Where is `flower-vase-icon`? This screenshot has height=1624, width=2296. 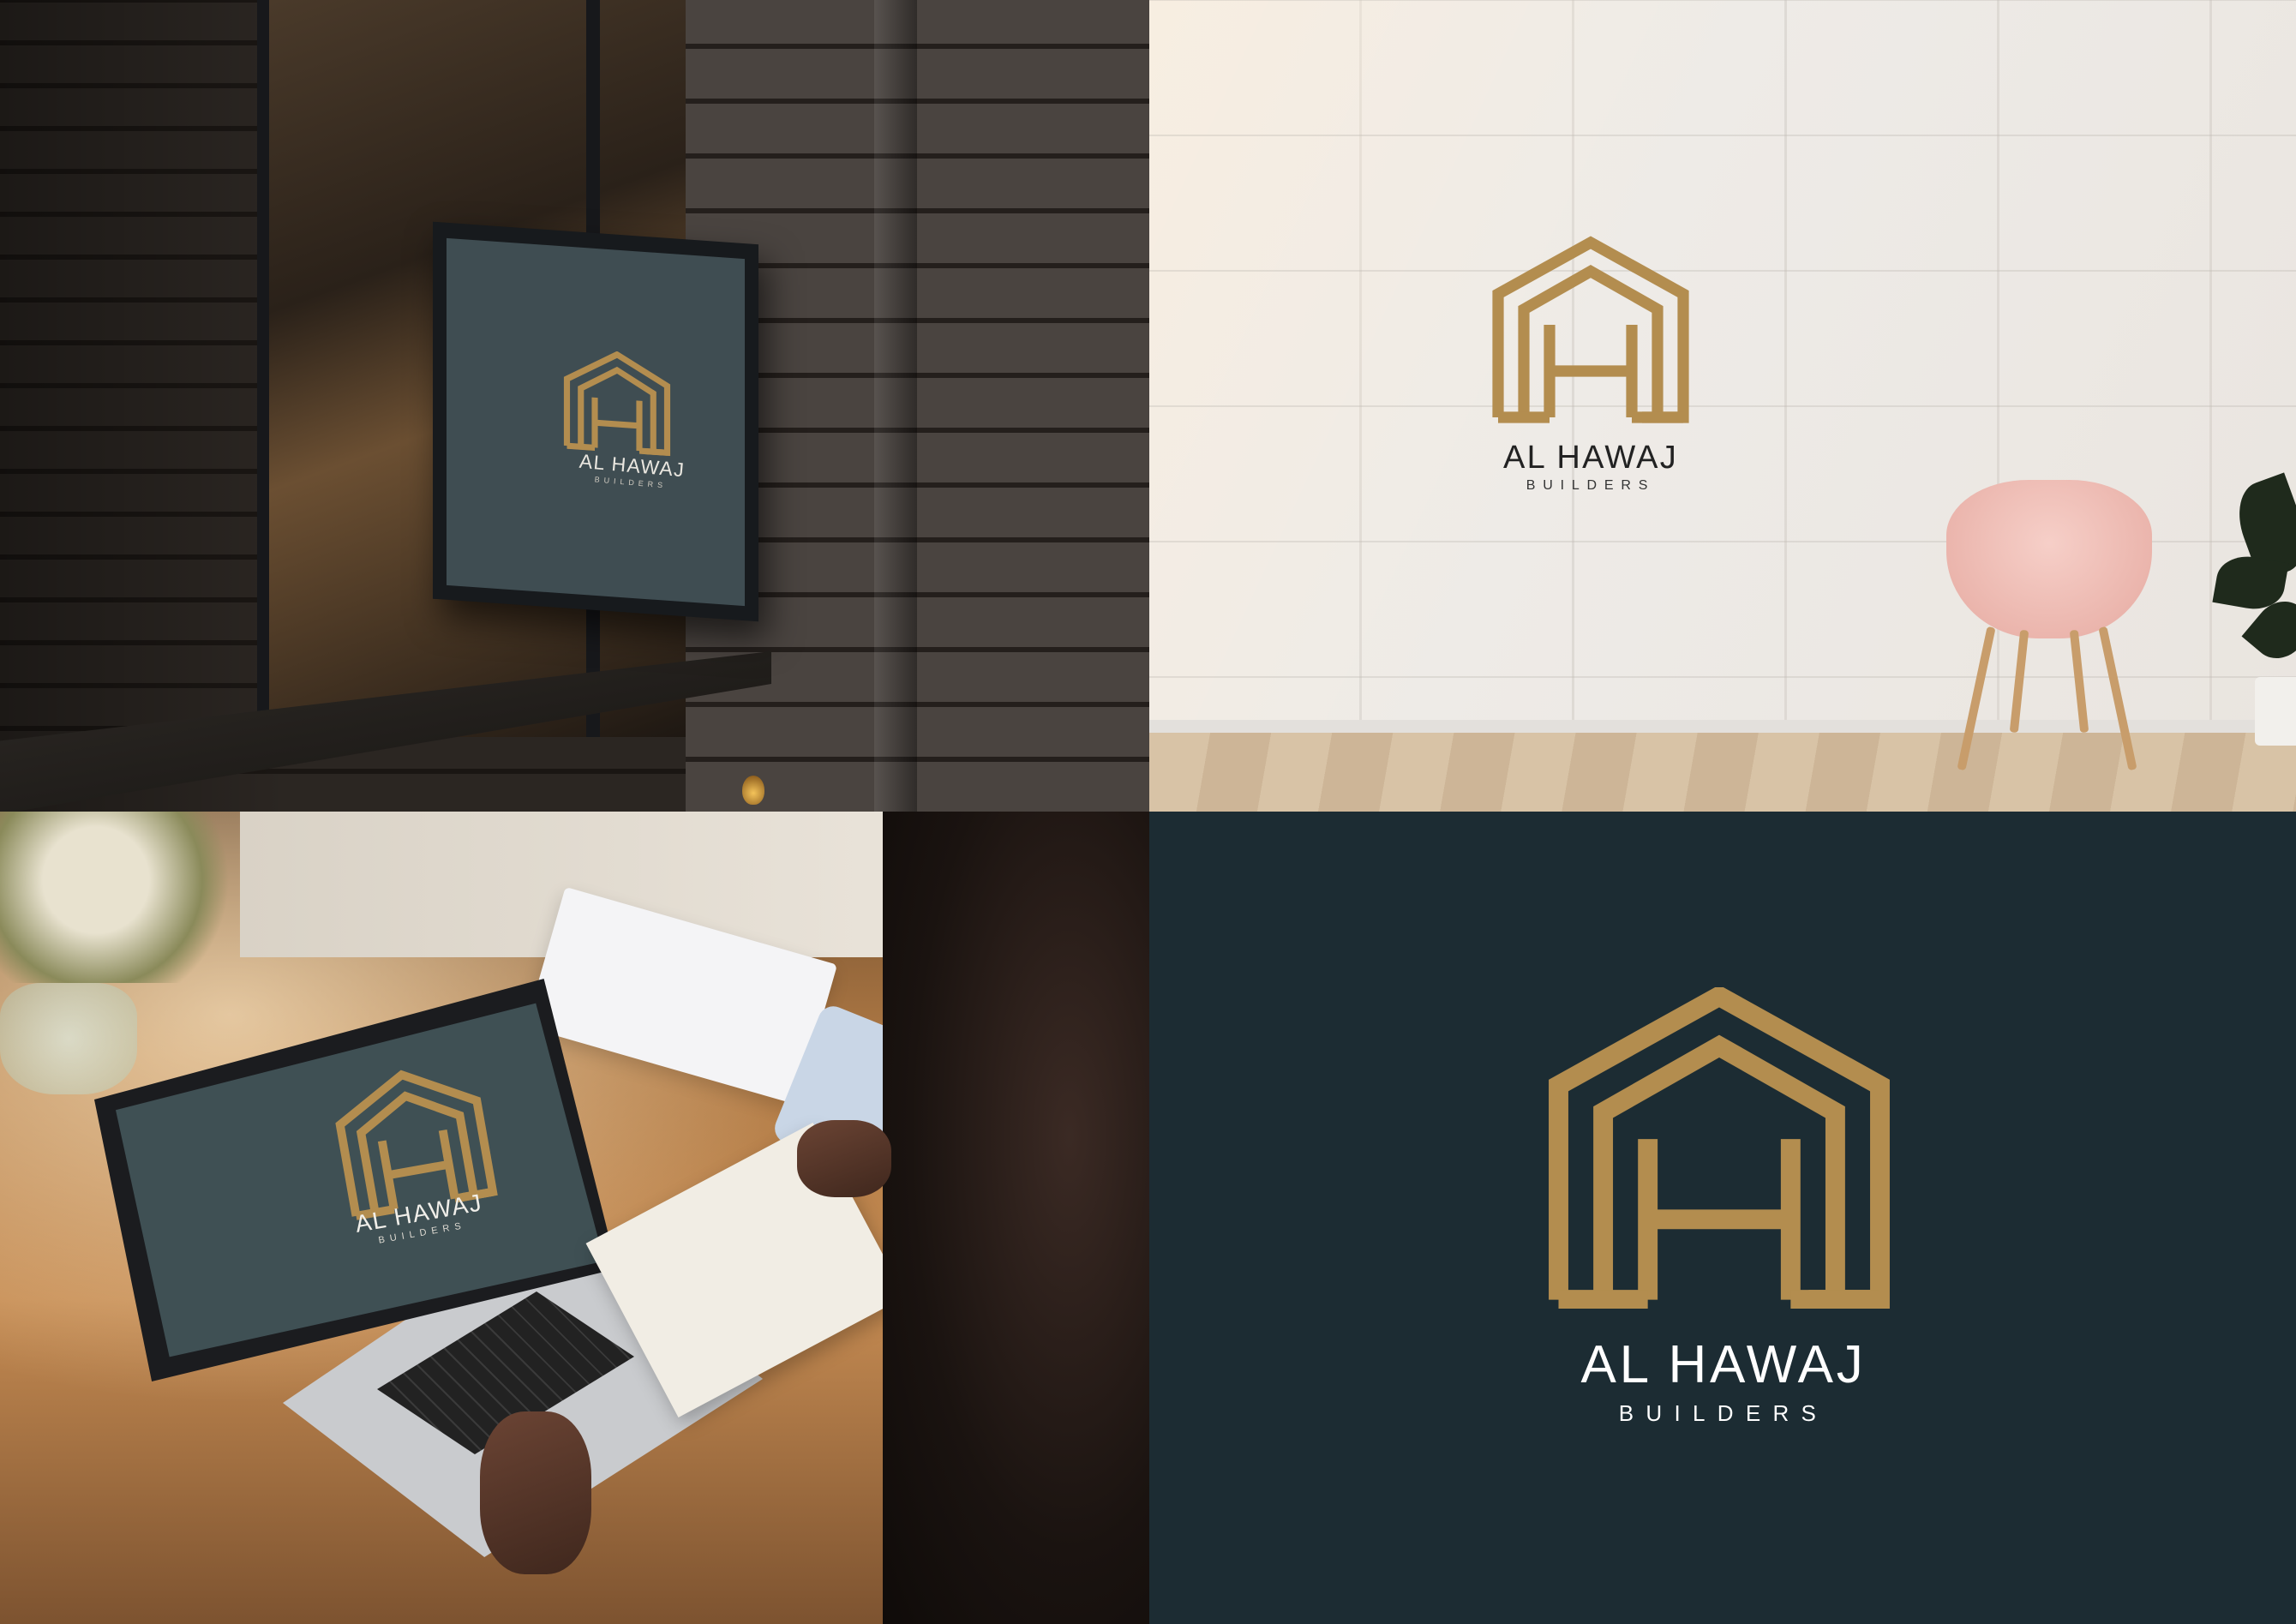 flower-vase-icon is located at coordinates (120, 897).